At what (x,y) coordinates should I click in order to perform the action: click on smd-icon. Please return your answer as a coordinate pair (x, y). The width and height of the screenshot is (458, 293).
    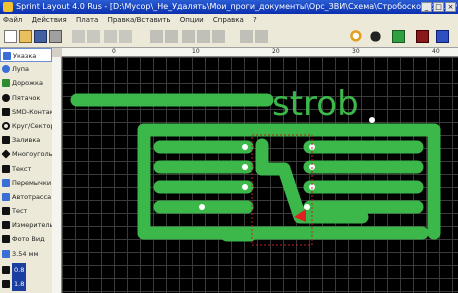
    Looking at the image, I should click on (6, 111).